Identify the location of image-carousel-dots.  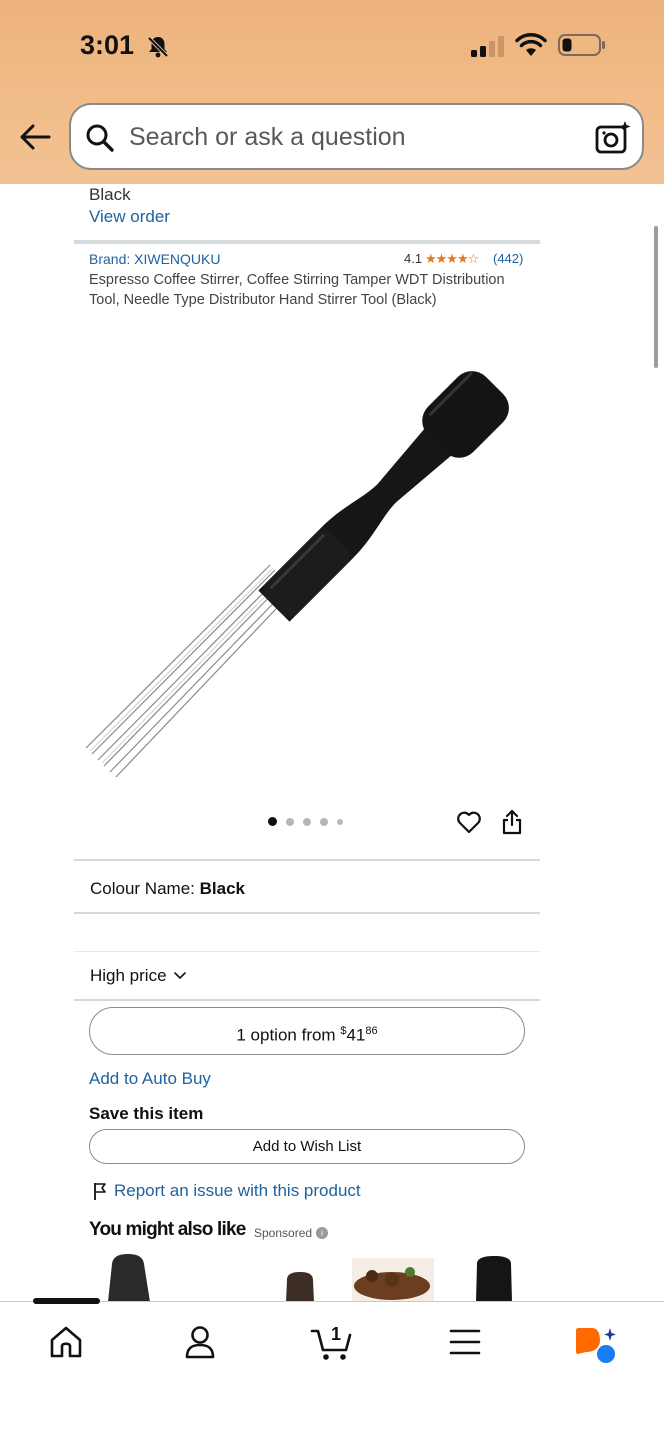
(305, 821).